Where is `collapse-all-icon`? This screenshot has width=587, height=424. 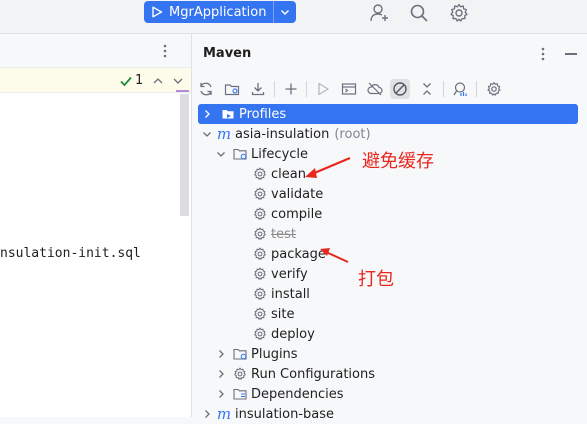 collapse-all-icon is located at coordinates (427, 89).